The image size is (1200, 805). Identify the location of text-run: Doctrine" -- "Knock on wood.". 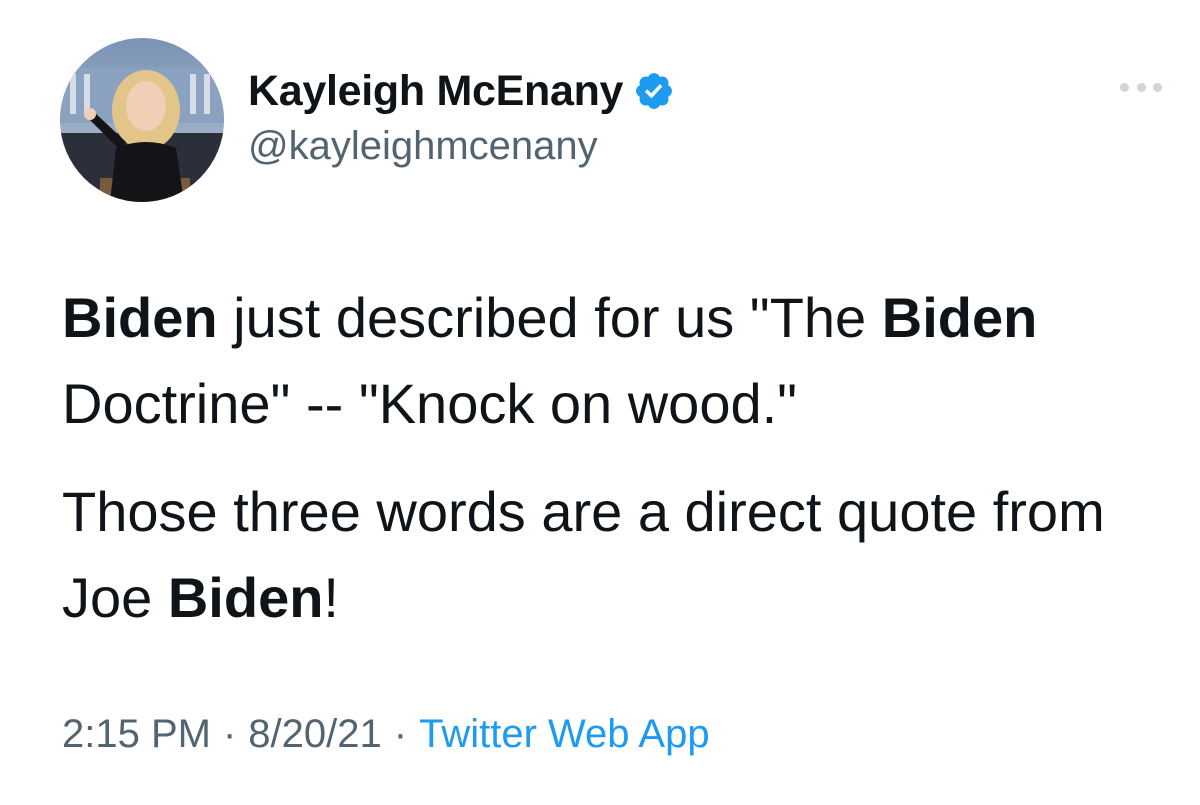
(430, 403).